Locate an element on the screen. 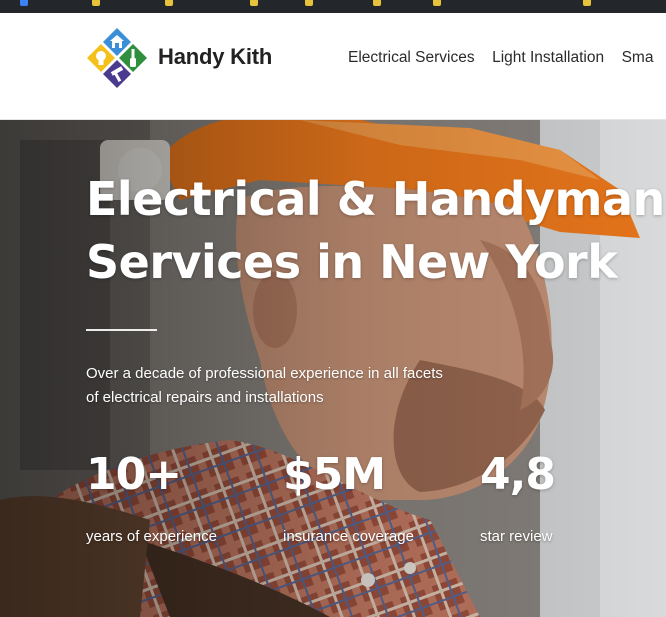 This screenshot has width=666, height=617. stat-value: $5M is located at coordinates (334, 474).